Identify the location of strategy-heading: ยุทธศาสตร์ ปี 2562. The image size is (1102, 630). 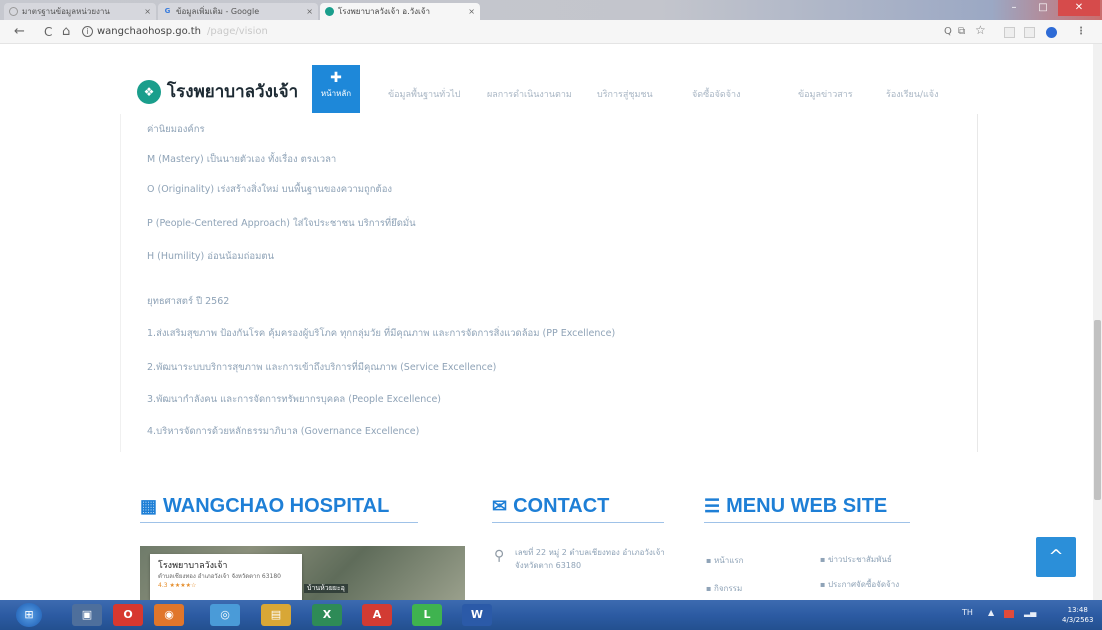
(188, 301).